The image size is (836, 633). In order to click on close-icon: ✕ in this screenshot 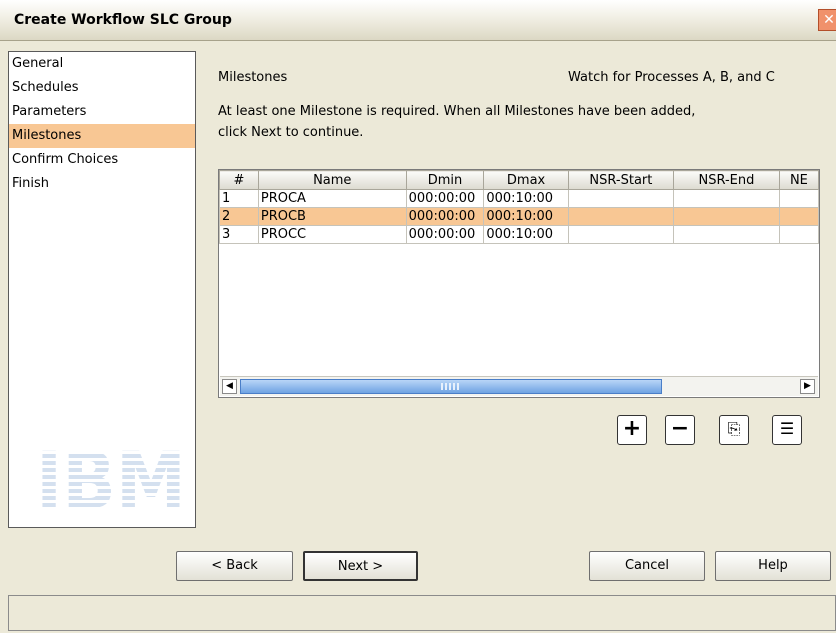, I will do `click(829, 20)`.